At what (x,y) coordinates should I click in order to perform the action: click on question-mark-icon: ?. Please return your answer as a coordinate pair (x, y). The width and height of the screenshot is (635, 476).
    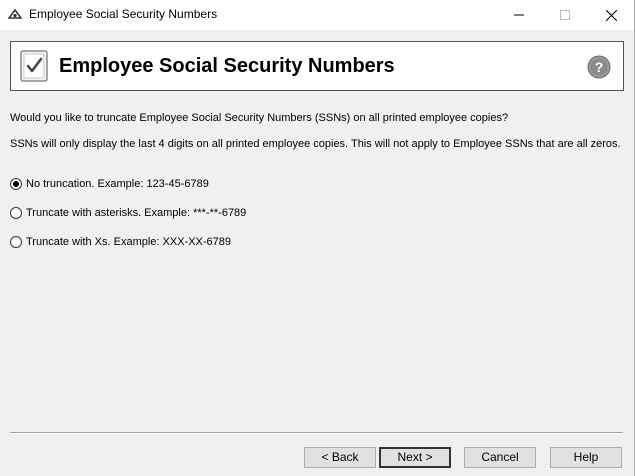
    Looking at the image, I should click on (599, 67).